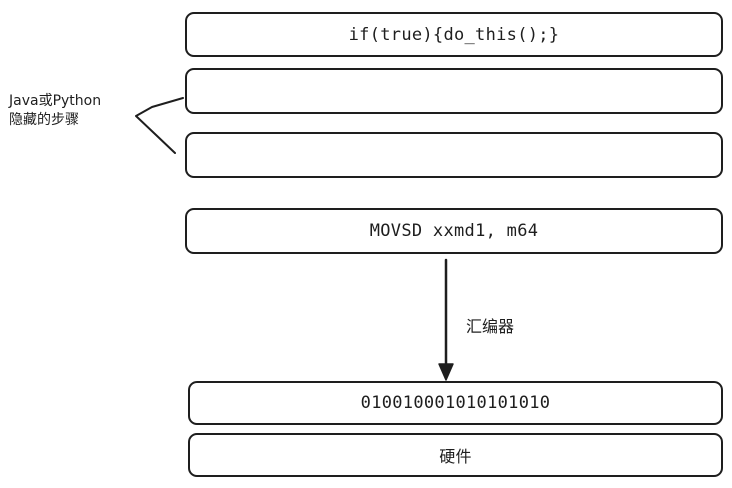 Image resolution: width=732 pixels, height=488 pixels. What do you see at coordinates (446, 372) in the screenshot?
I see `assembler-arrow-head` at bounding box center [446, 372].